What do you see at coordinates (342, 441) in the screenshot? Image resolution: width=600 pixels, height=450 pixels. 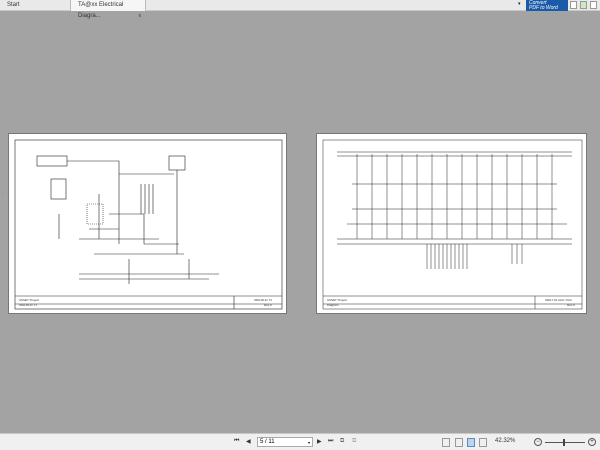 I see `previous-view-icon: ⧉` at bounding box center [342, 441].